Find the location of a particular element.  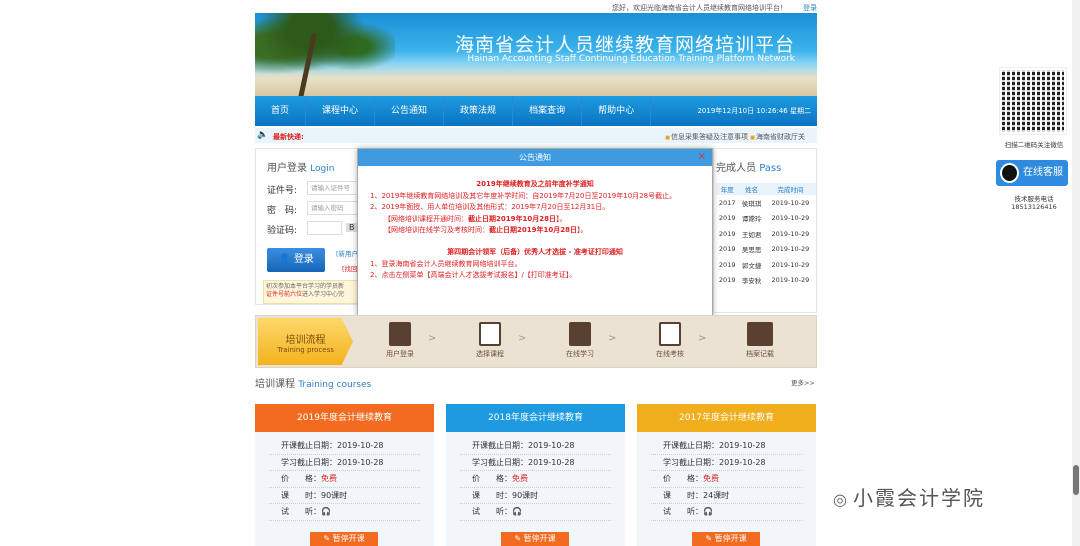

nav-help: 帮助中心 is located at coordinates (617, 111).